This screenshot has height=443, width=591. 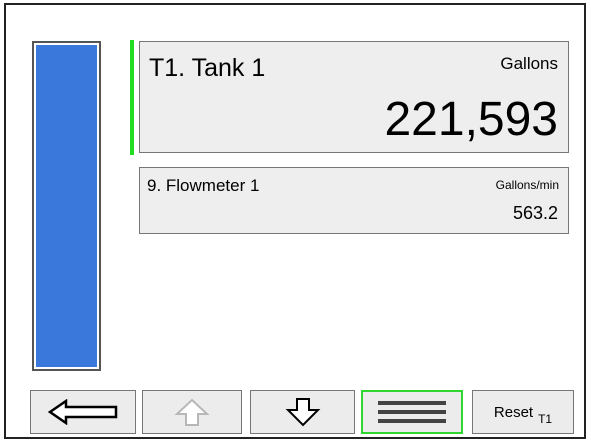 What do you see at coordinates (207, 68) in the screenshot?
I see `tank-title: T1. Tank 1` at bounding box center [207, 68].